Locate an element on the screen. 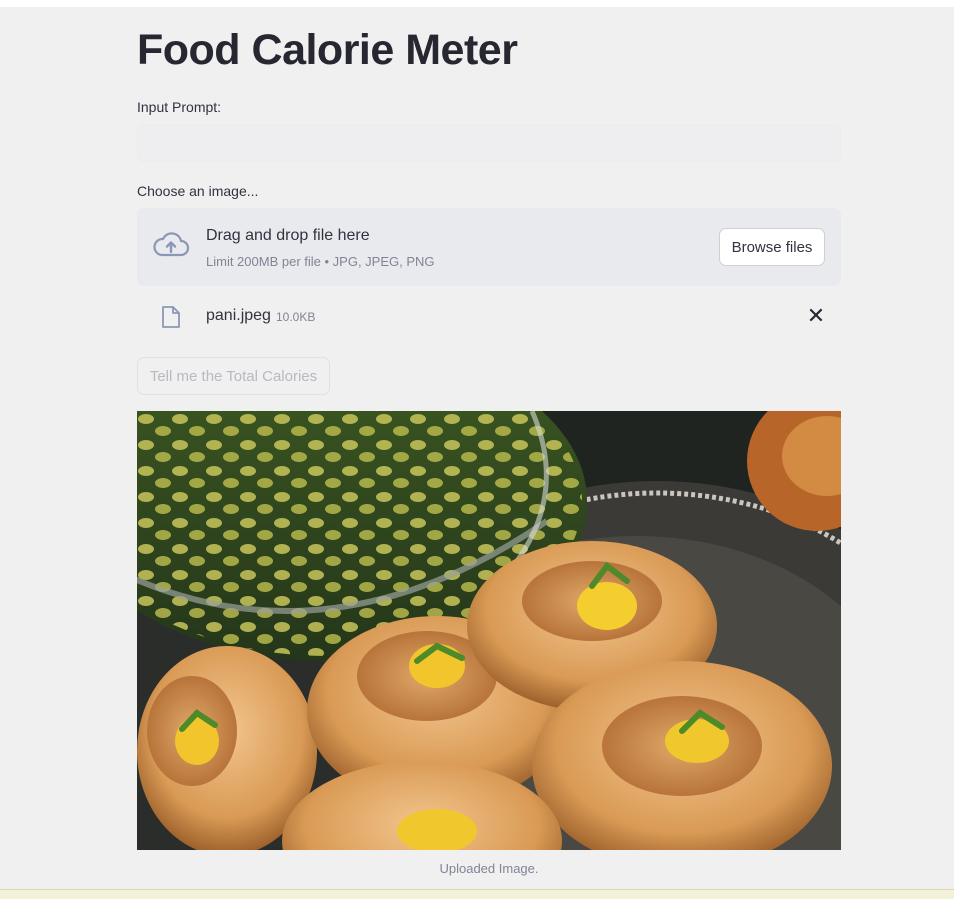 The height and width of the screenshot is (899, 954). page-title: Food Calorie Meter is located at coordinates (327, 50).